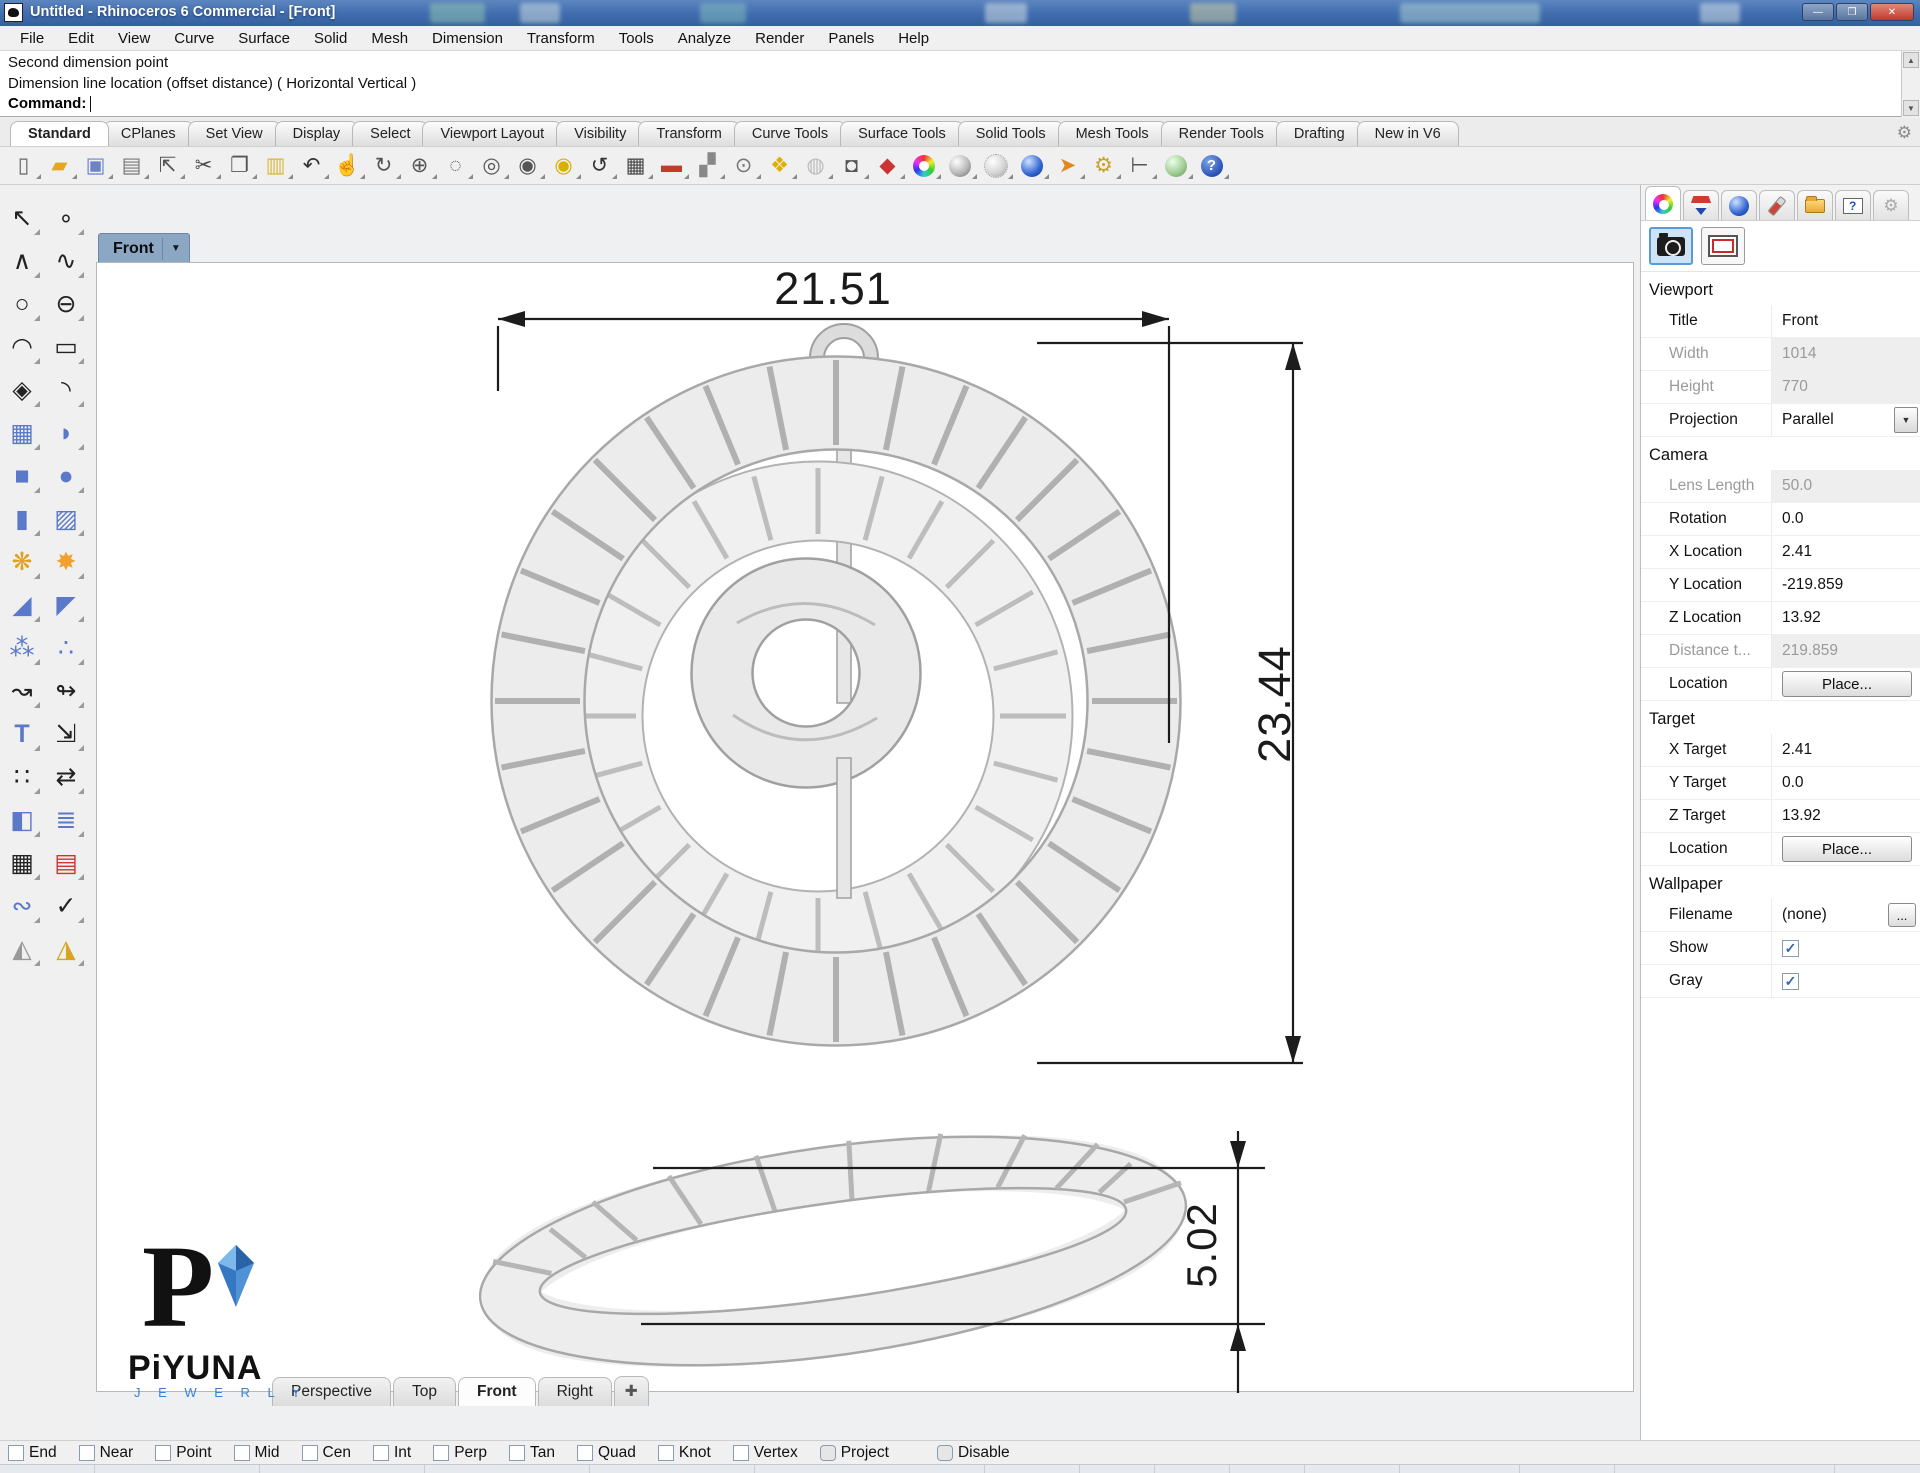 Image resolution: width=1920 pixels, height=1473 pixels. What do you see at coordinates (851, 38) in the screenshot?
I see `menu-panels: Panels` at bounding box center [851, 38].